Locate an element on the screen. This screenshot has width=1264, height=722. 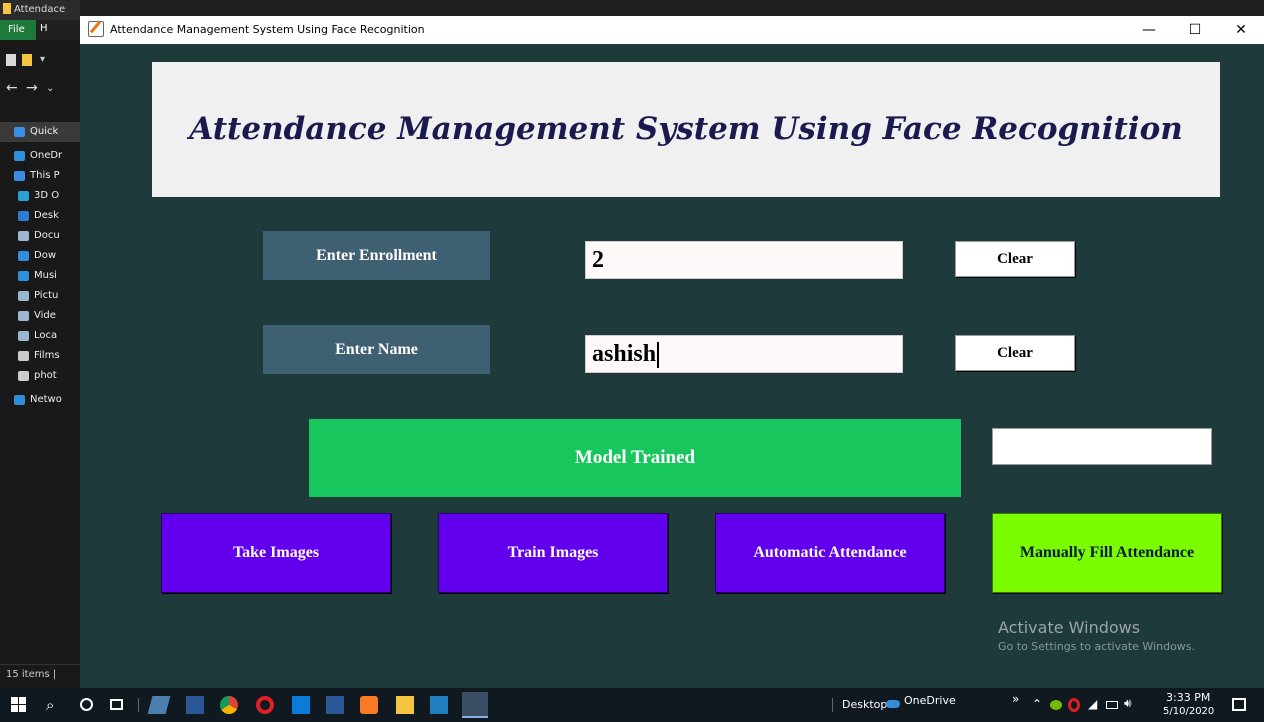
nav-item-label: Quick is located at coordinates (44, 131).